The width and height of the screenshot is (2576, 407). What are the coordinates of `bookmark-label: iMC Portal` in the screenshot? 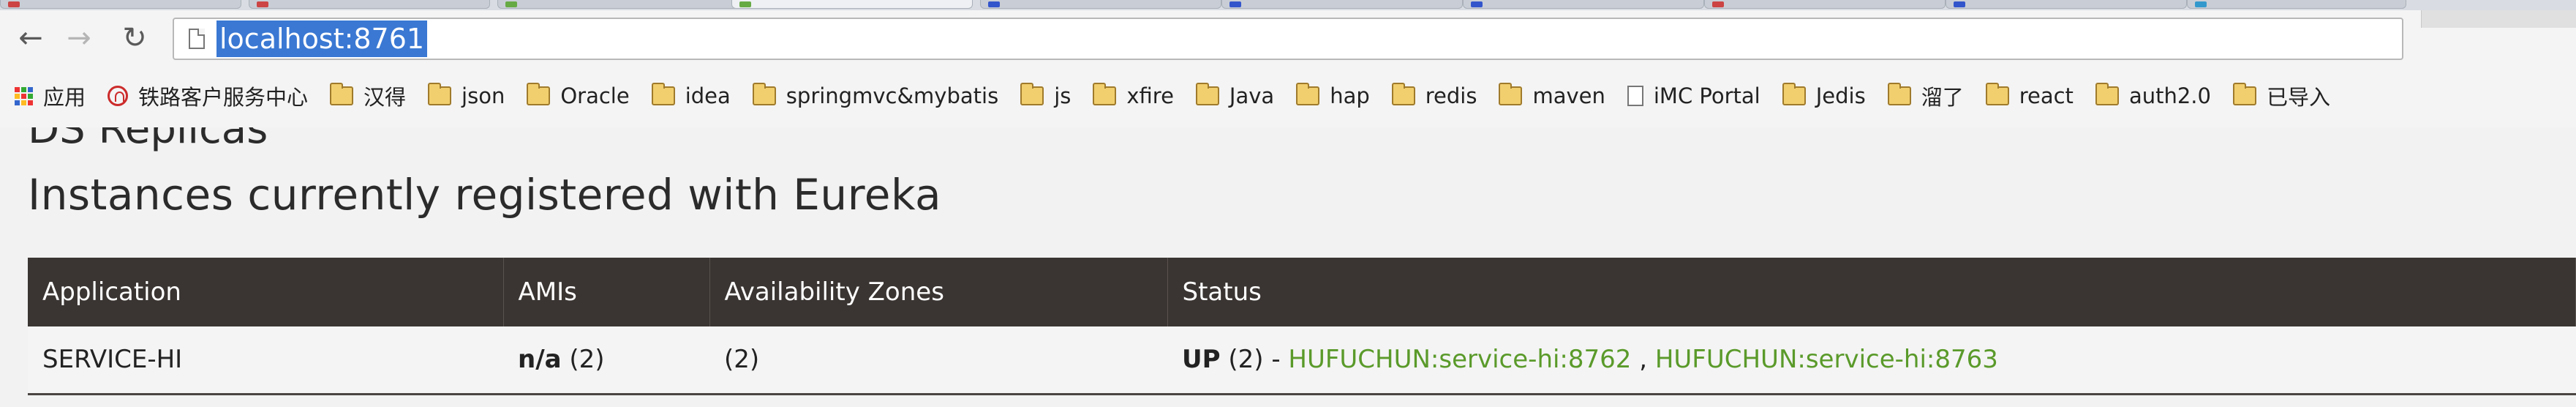 It's located at (1706, 96).